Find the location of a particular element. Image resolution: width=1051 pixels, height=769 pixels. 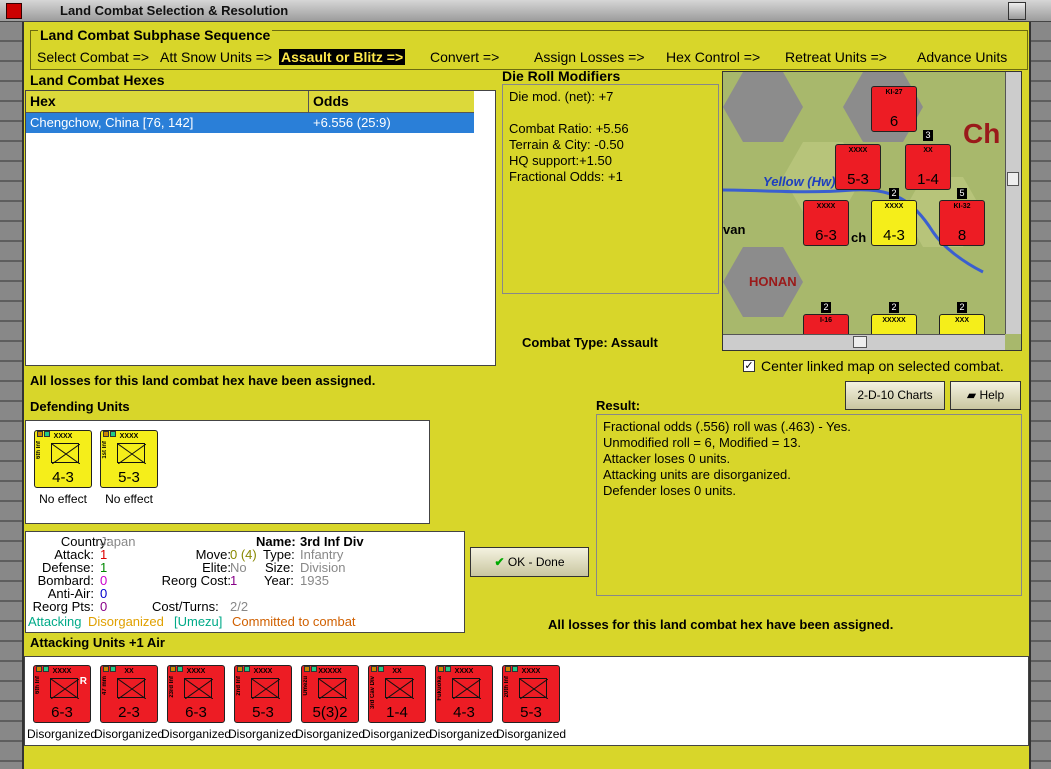

die-roll-label: Die Roll Modifiers is located at coordinates (561, 76).